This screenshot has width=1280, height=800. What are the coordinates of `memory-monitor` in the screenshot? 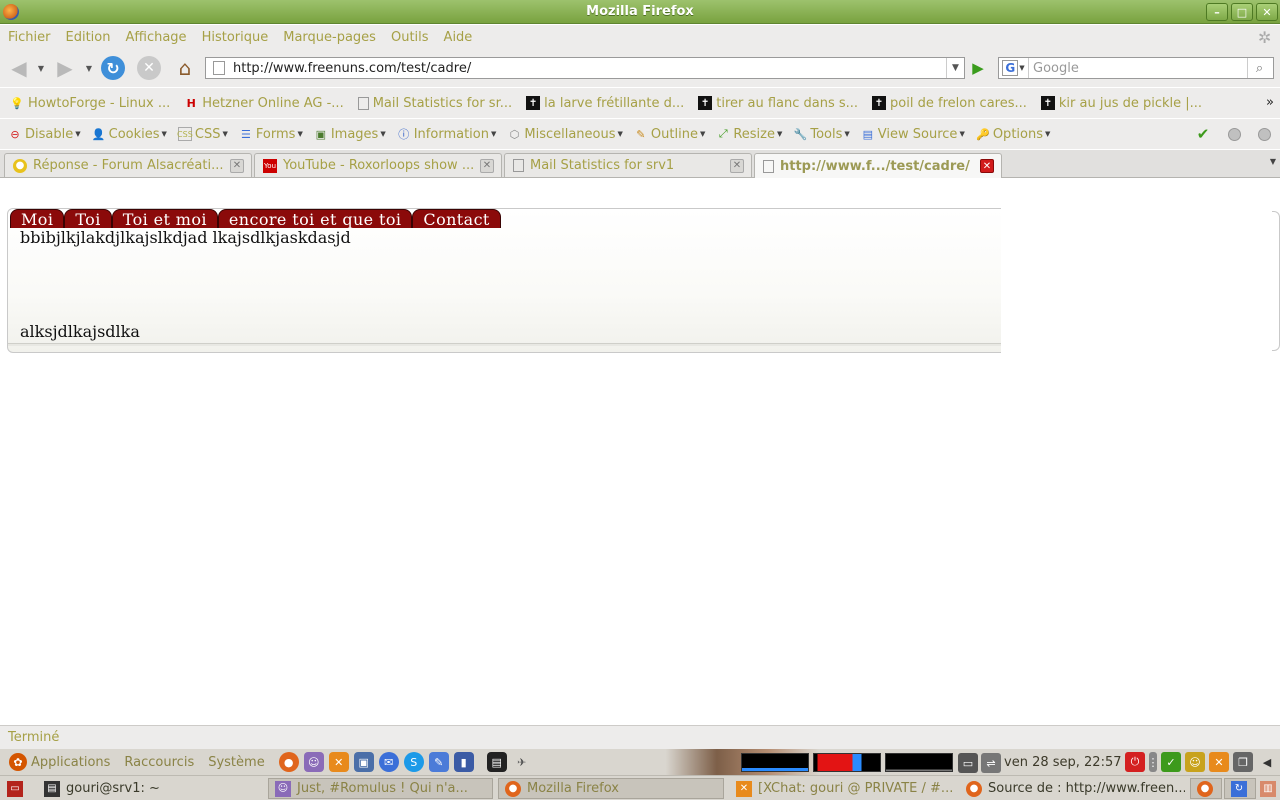 It's located at (847, 762).